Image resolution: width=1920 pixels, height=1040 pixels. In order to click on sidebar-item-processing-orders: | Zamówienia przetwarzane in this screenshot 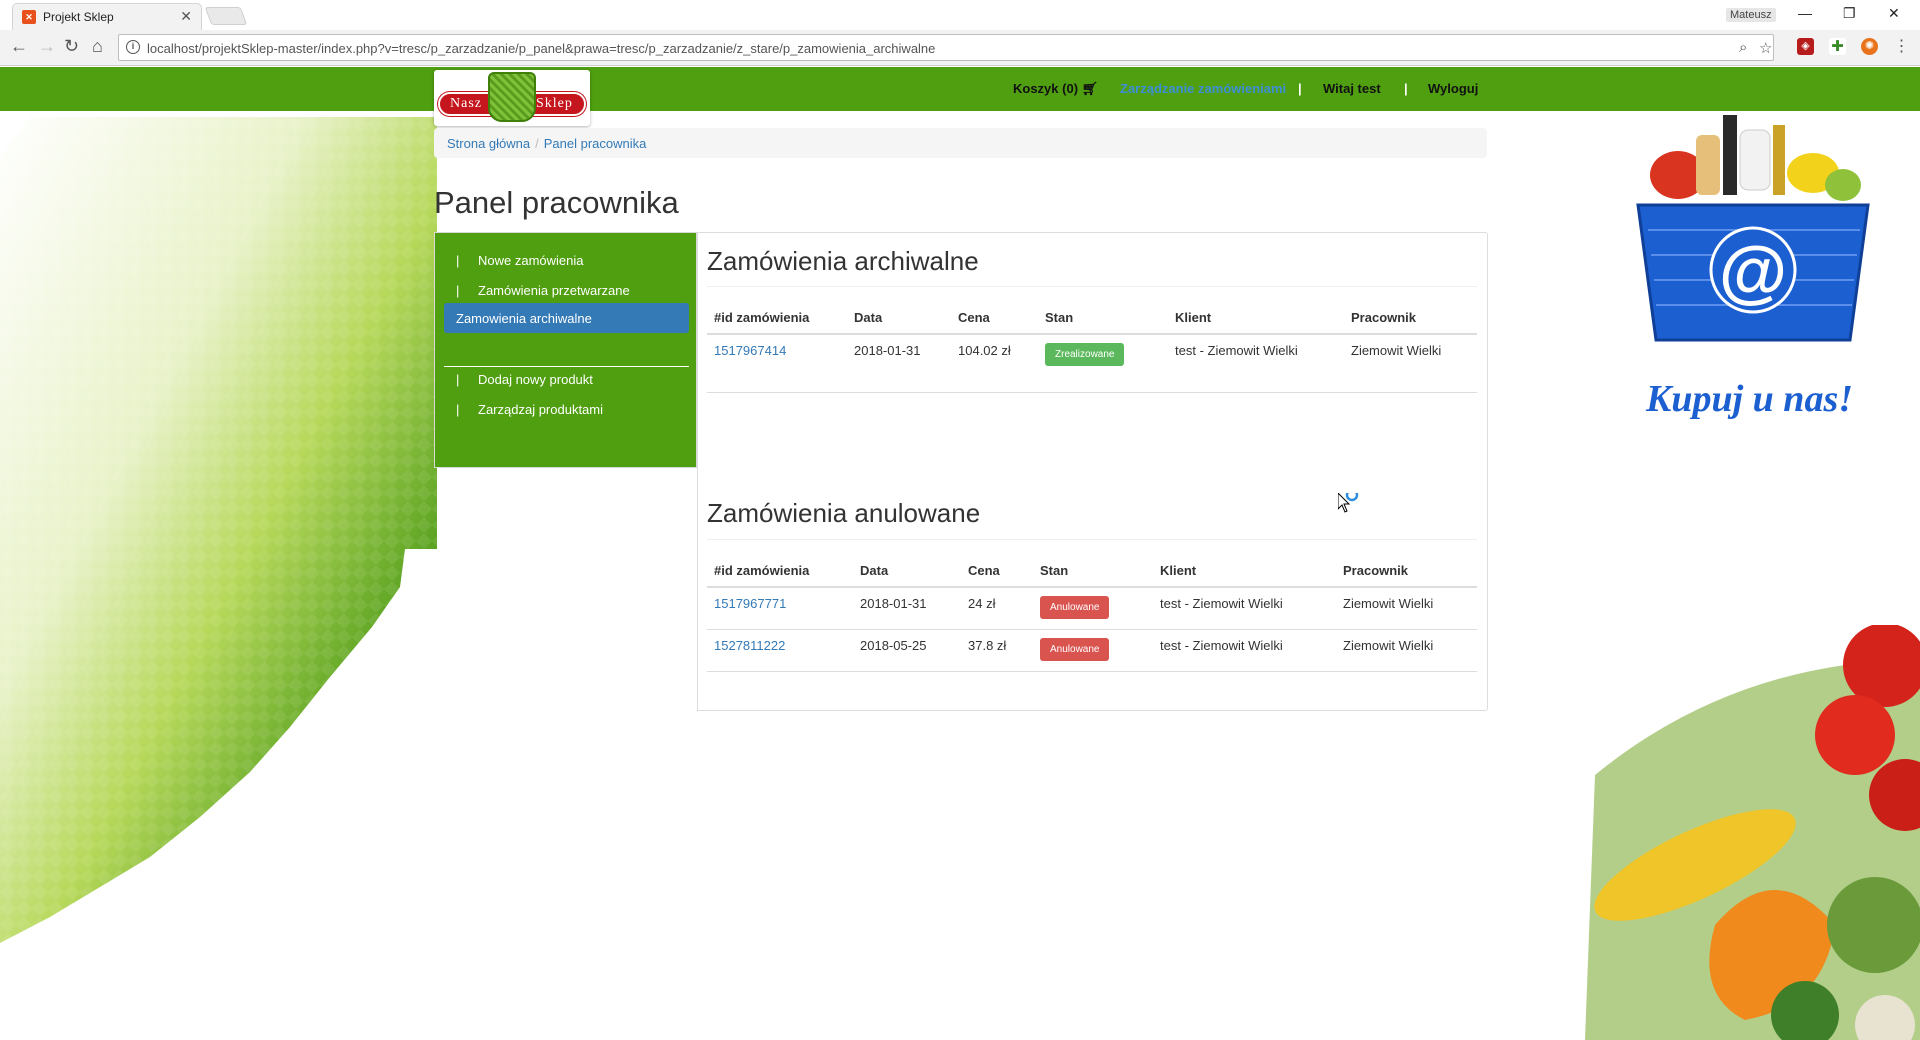, I will do `click(566, 290)`.